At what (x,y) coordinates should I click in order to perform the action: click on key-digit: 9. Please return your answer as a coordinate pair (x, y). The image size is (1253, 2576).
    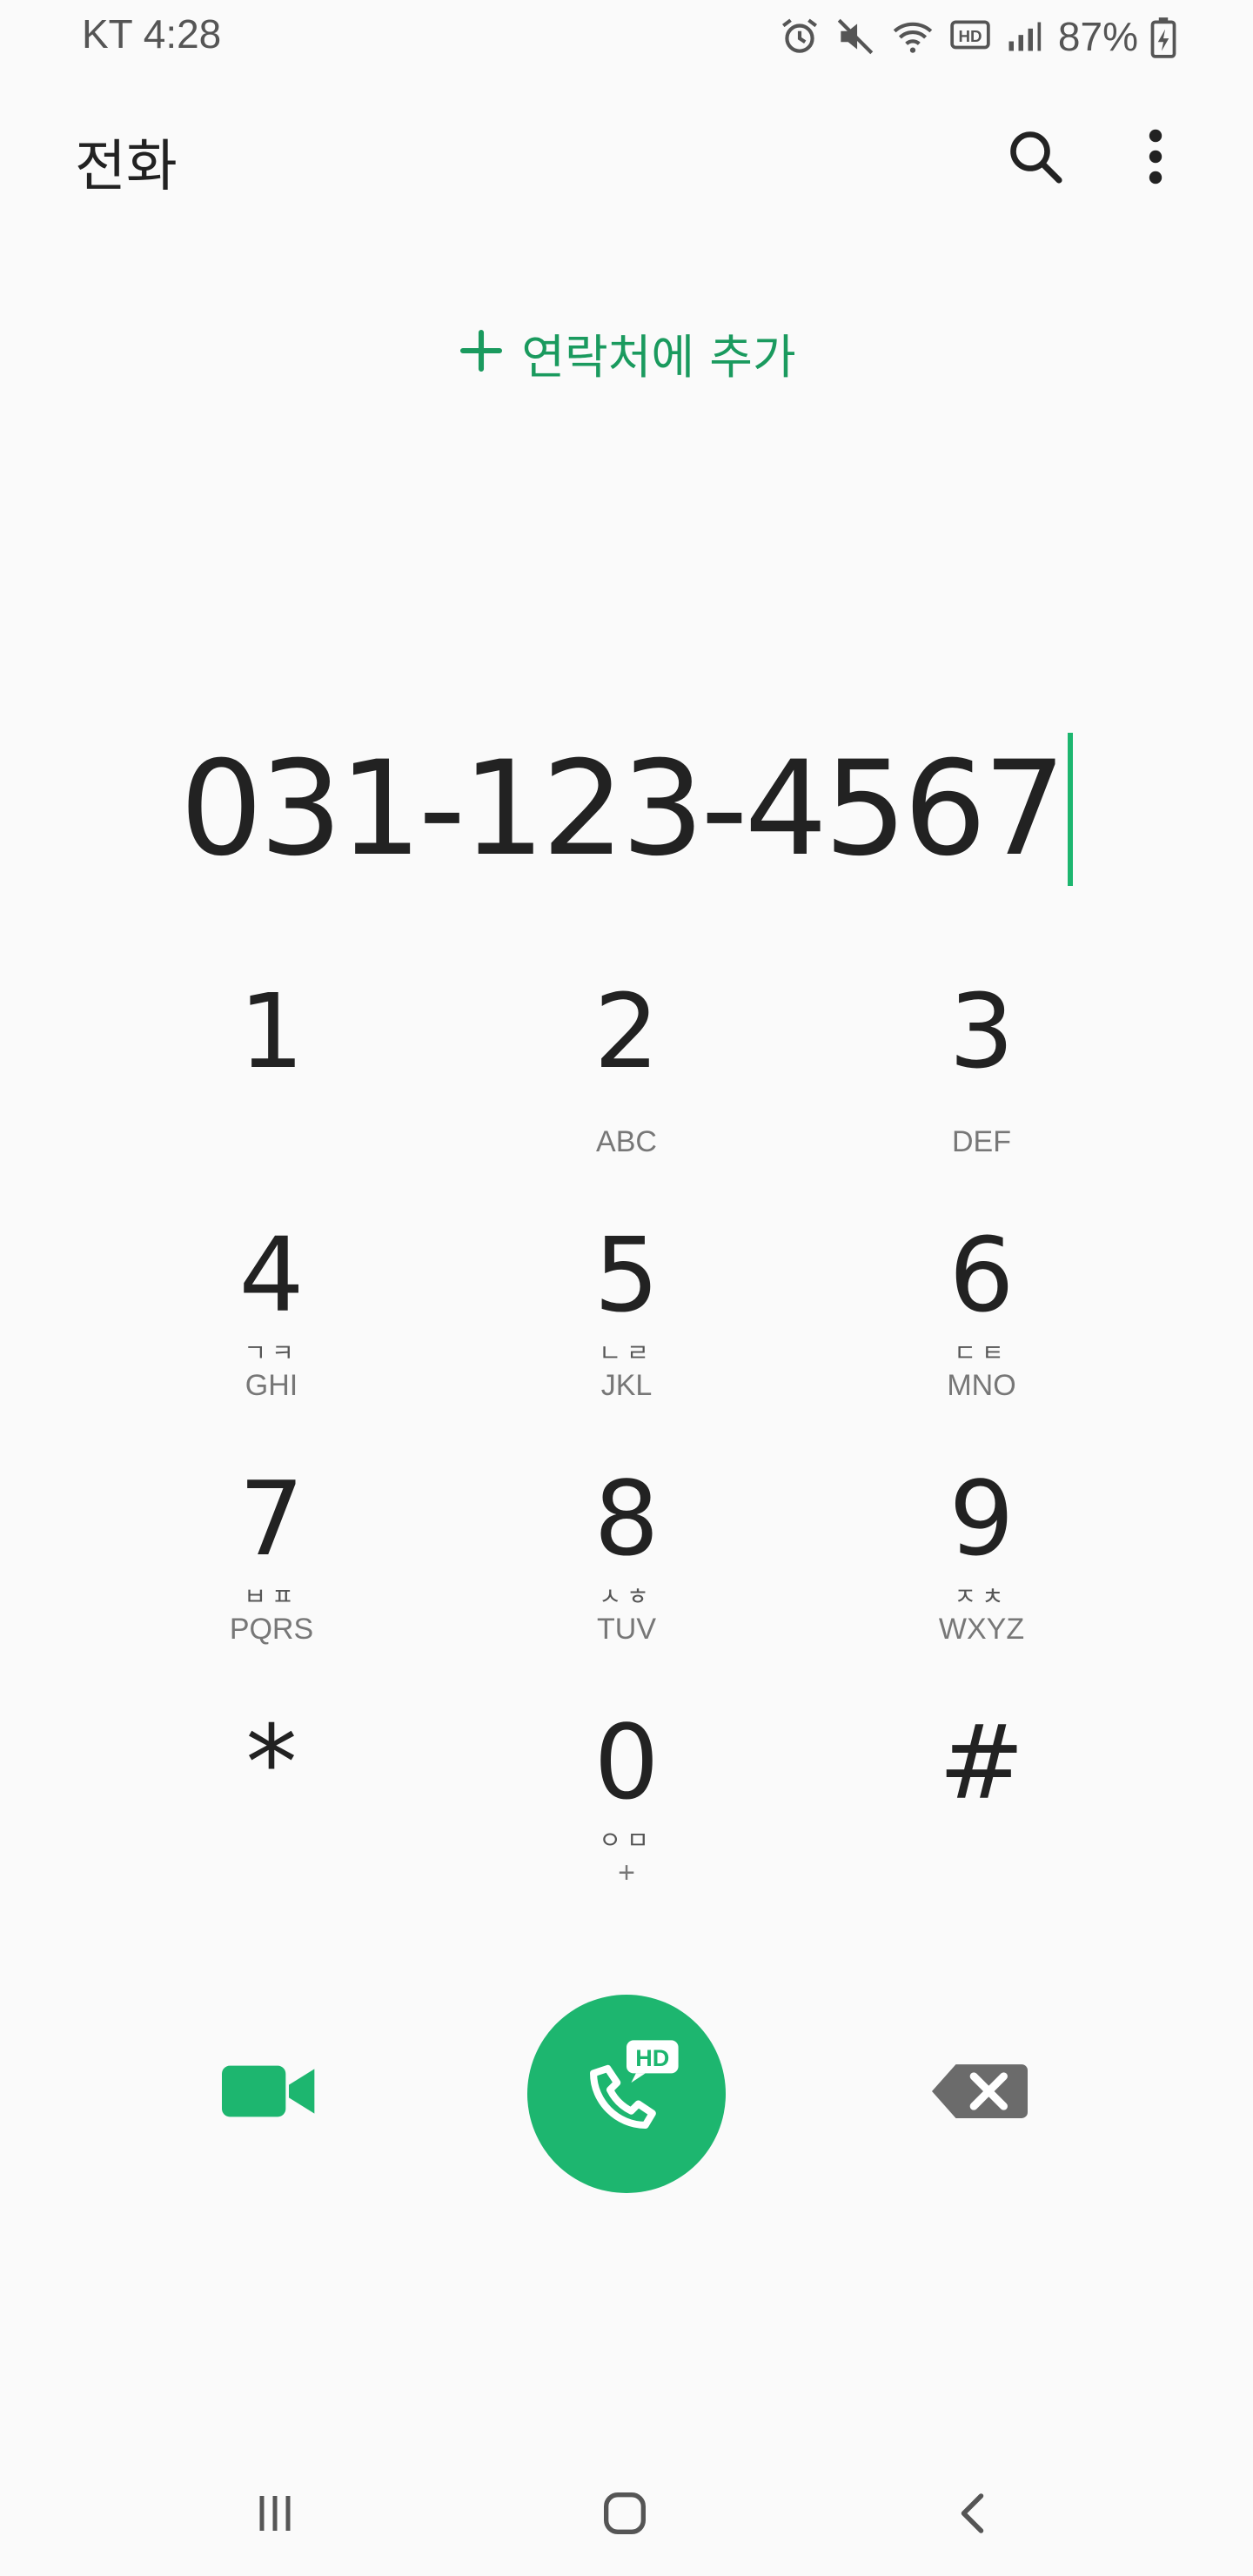
    Looking at the image, I should click on (981, 1519).